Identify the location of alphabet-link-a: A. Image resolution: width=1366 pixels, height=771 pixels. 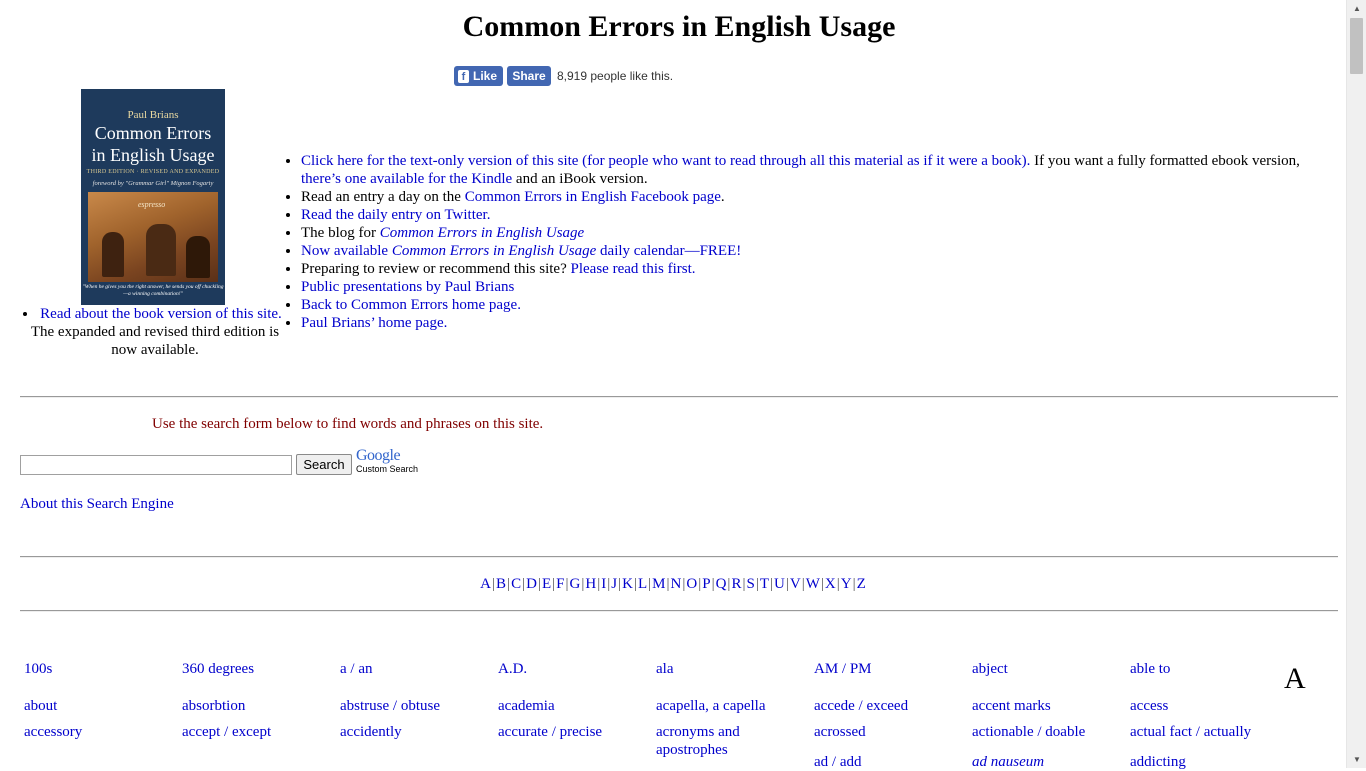
(485, 584).